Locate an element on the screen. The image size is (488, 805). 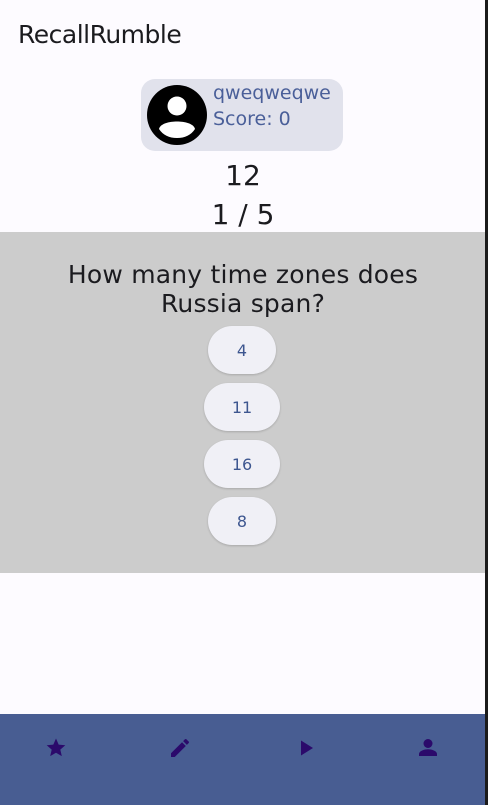
answer-button-1: 4 is located at coordinates (242, 350).